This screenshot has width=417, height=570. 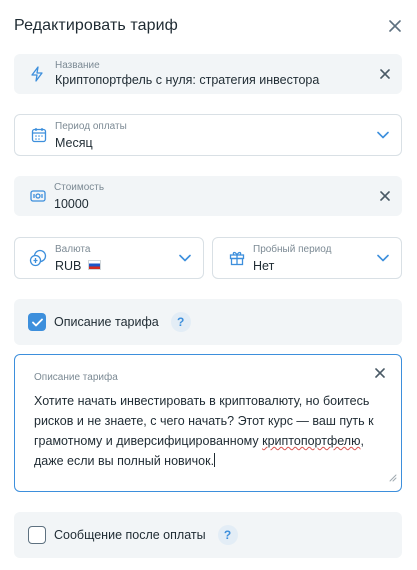 I want to click on price-field: Стоимость 10000, so click(x=208, y=196).